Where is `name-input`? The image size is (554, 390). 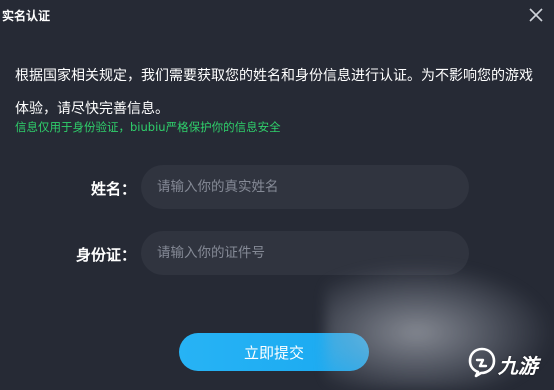
name-input is located at coordinates (305, 187).